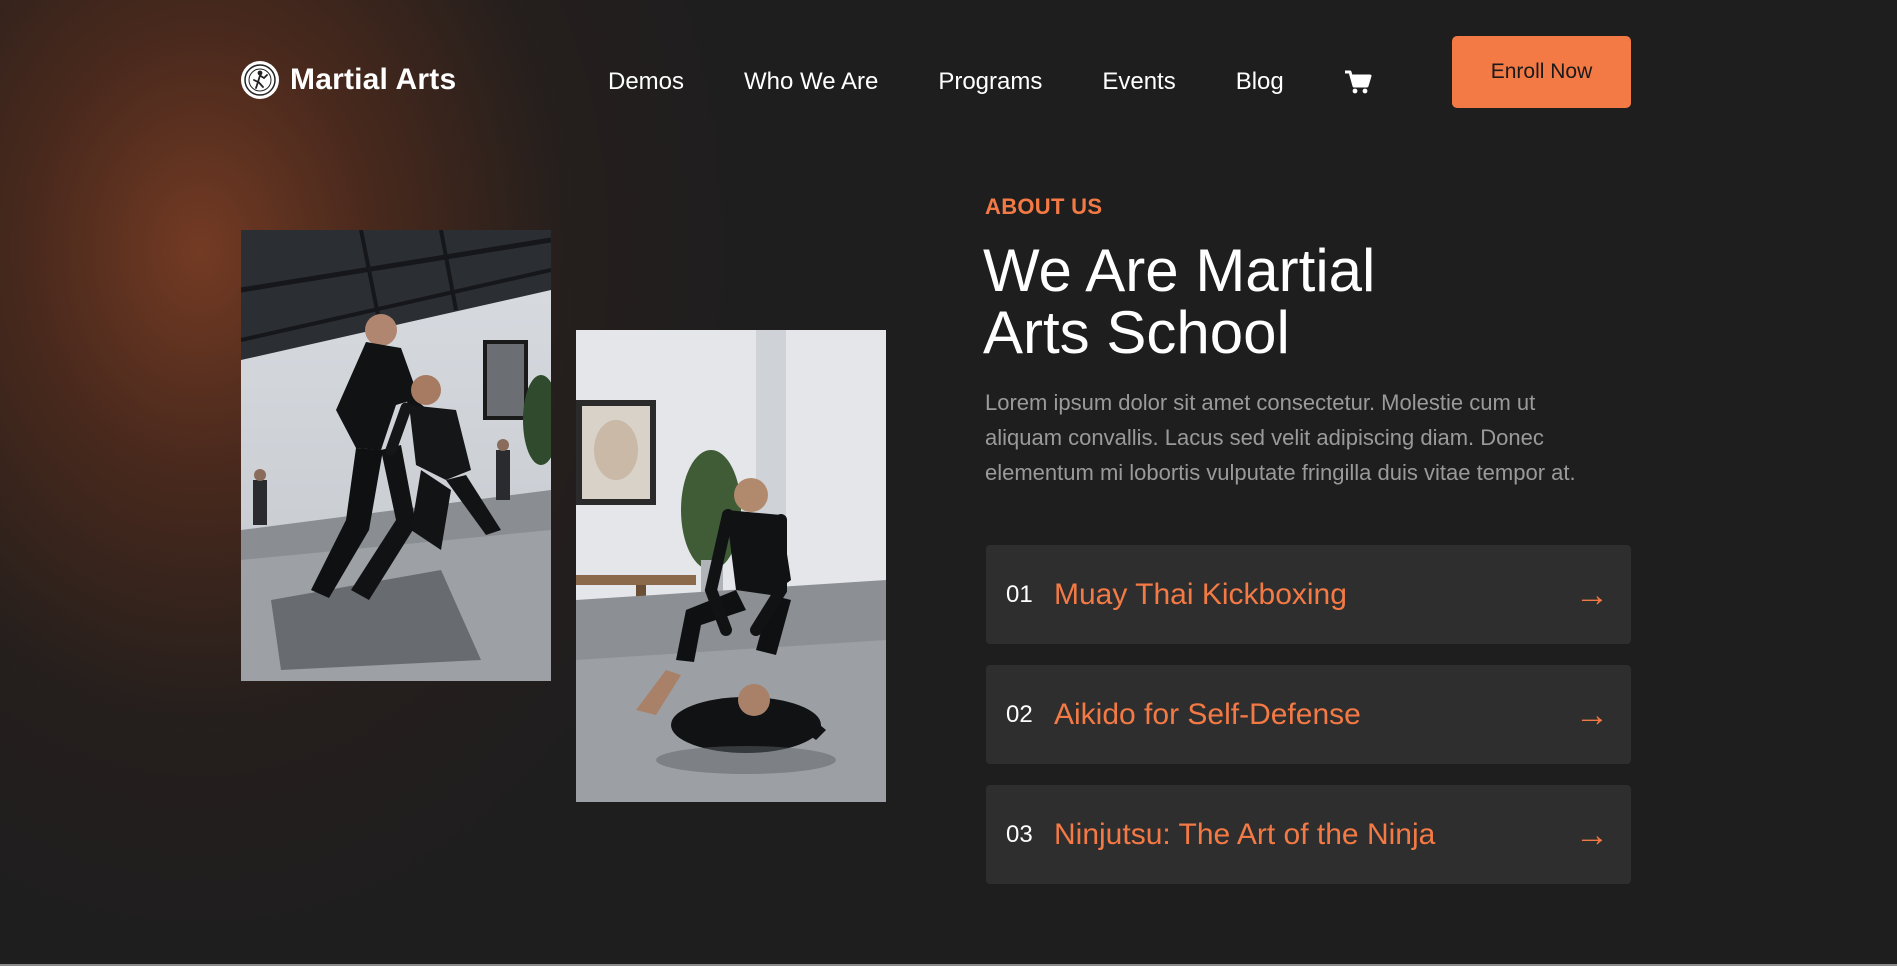  Describe the element at coordinates (1179, 270) in the screenshot. I see `page-title-line-1: We Are Martial` at that location.